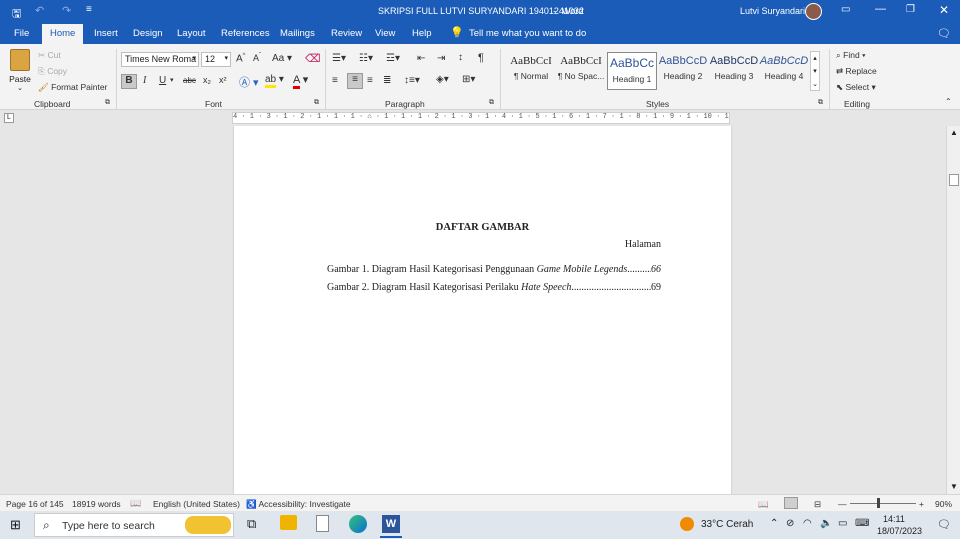 Image resolution: width=960 pixels, height=539 pixels. What do you see at coordinates (241, 58) in the screenshot?
I see `grow-font-icon: A^` at bounding box center [241, 58].